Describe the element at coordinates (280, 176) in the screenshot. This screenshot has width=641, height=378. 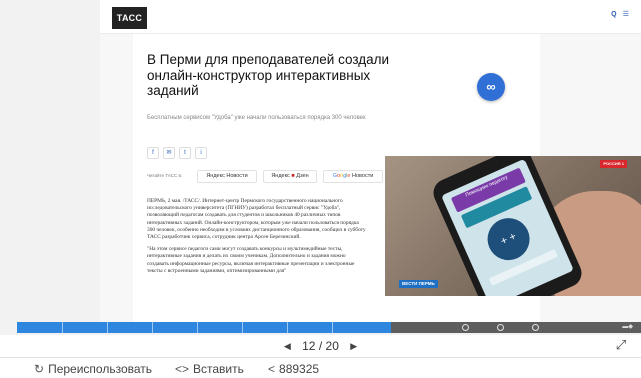
I see `yandex-zen-prefix: Яндекс` at that location.